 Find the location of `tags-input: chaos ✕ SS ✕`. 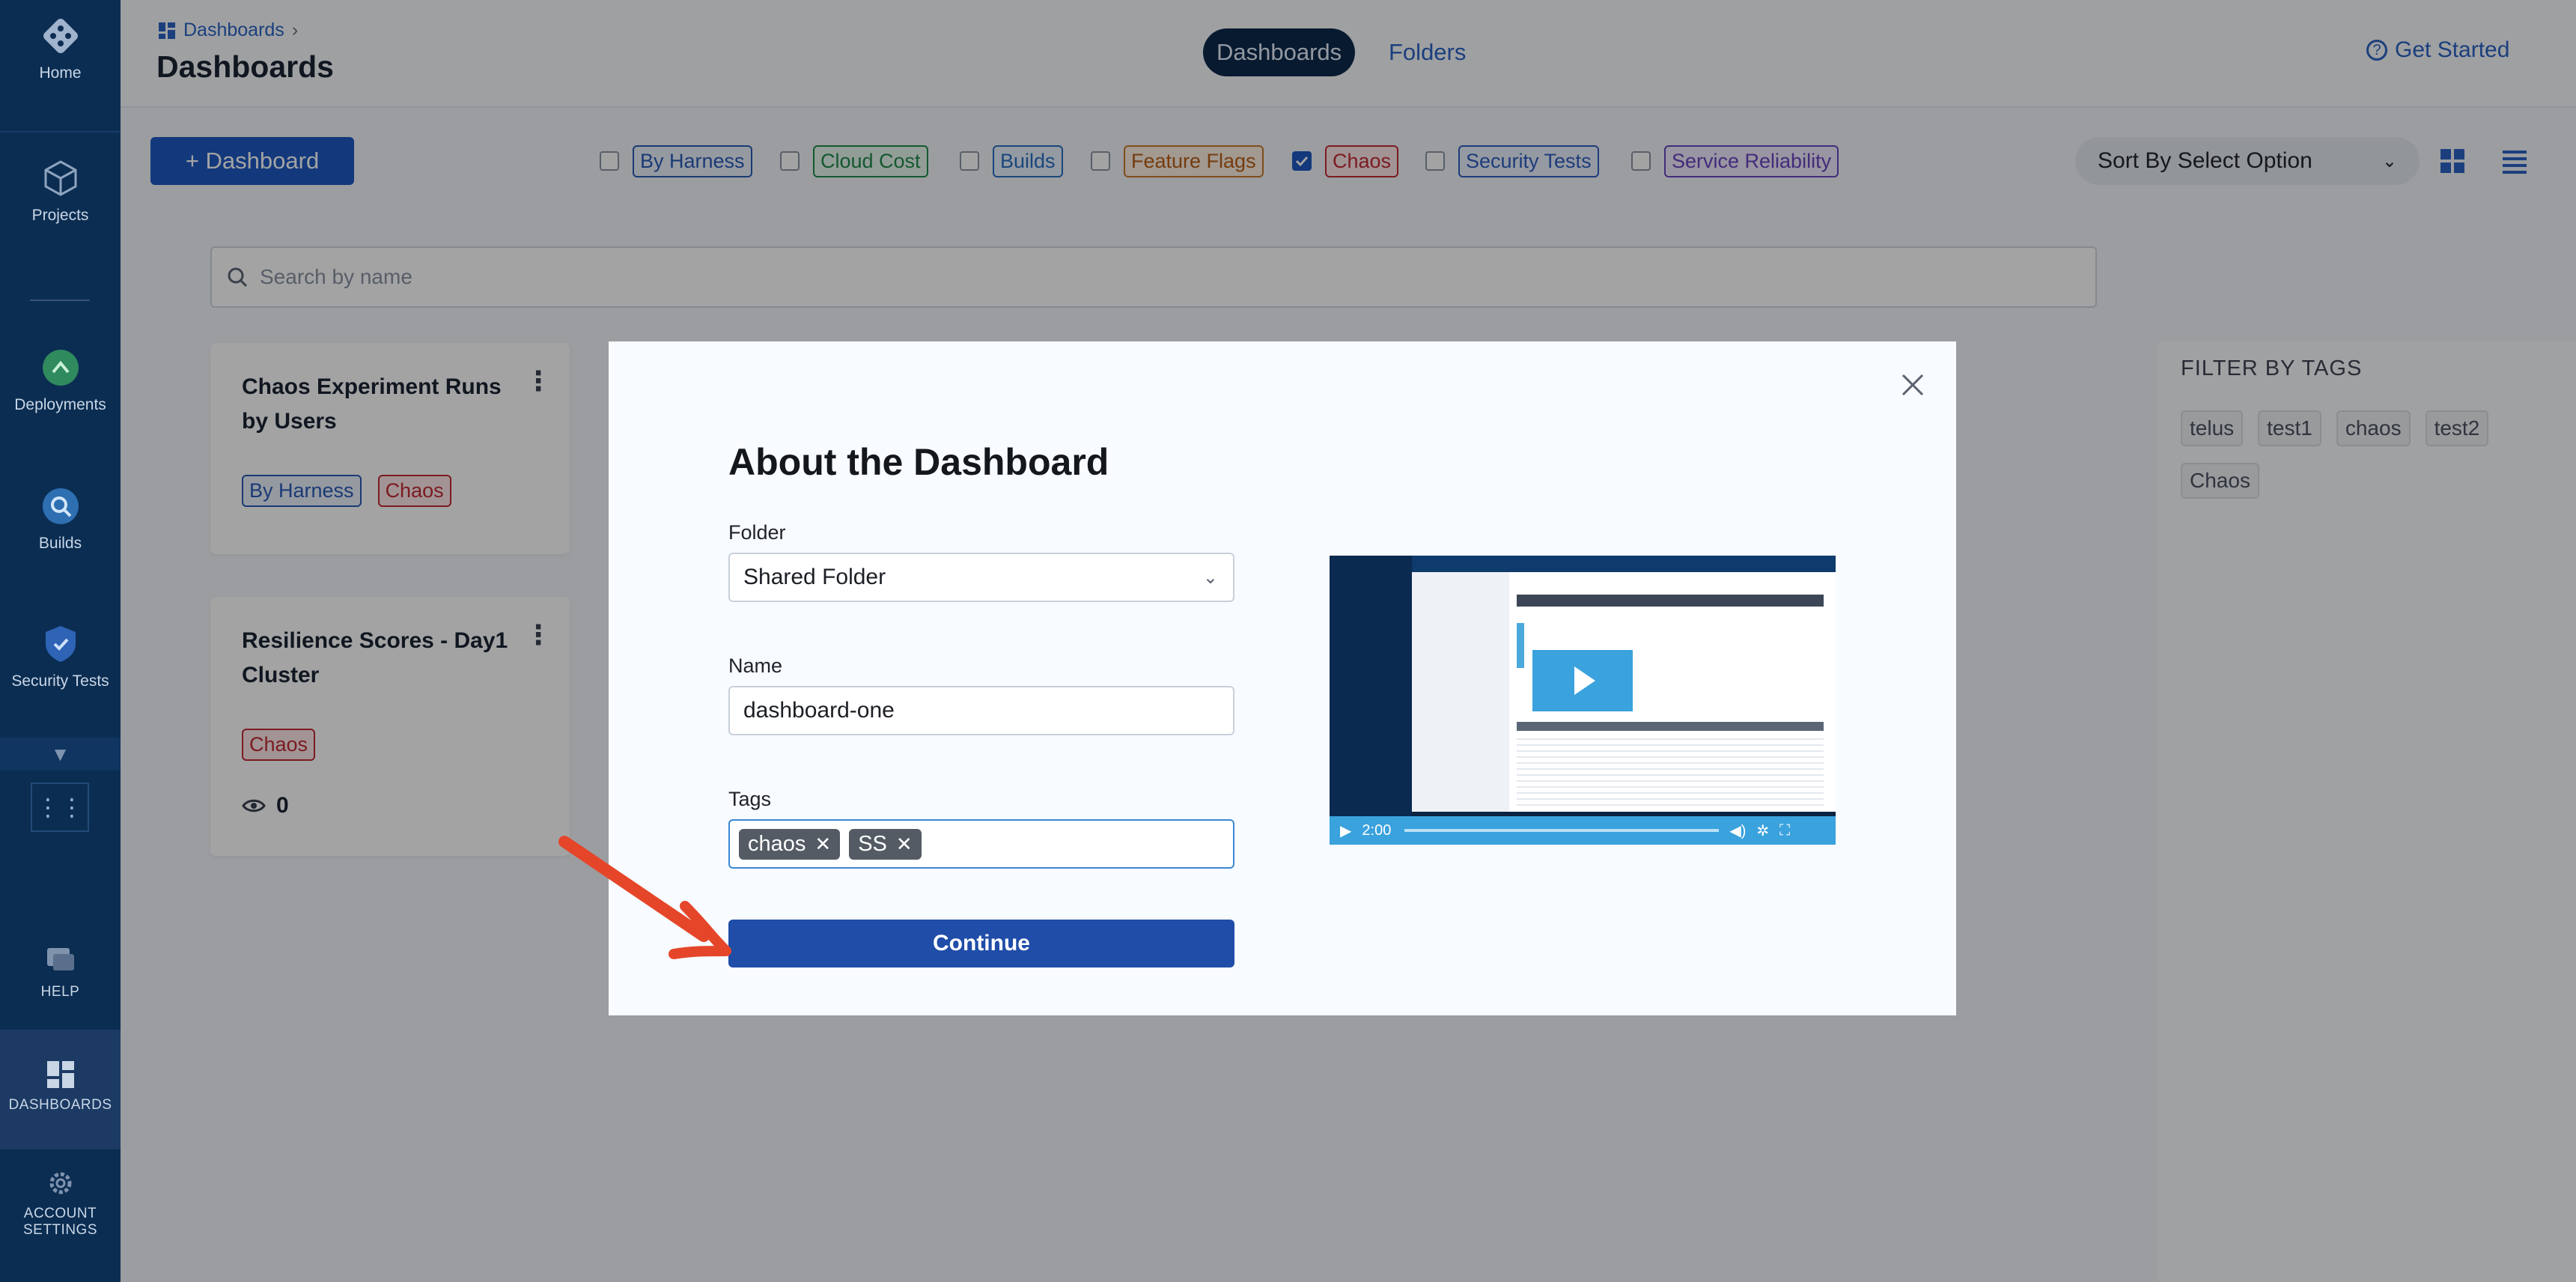

tags-input: chaos ✕ SS ✕ is located at coordinates (981, 844).